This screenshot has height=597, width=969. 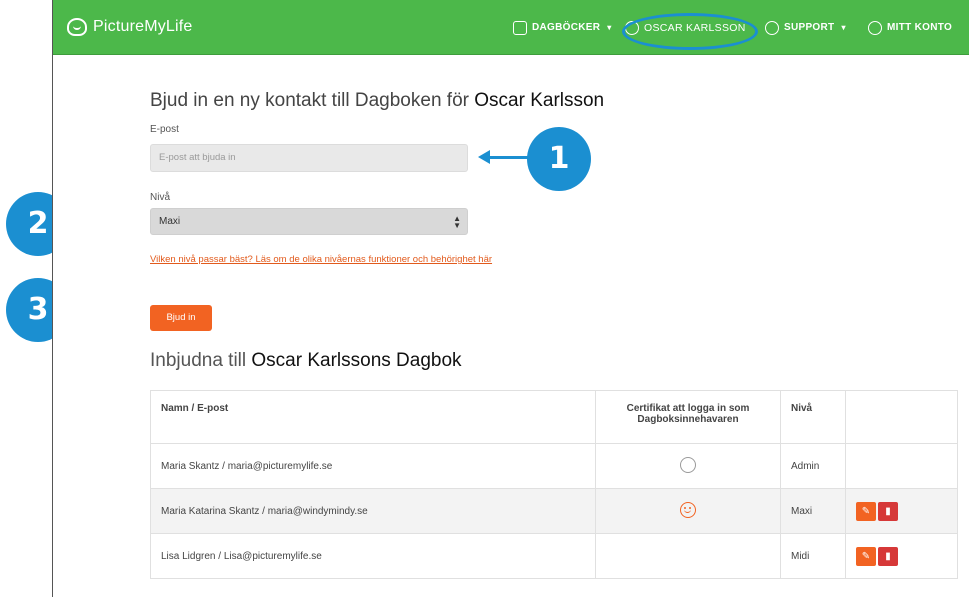 What do you see at coordinates (901, 417) in the screenshot?
I see `col-actions` at bounding box center [901, 417].